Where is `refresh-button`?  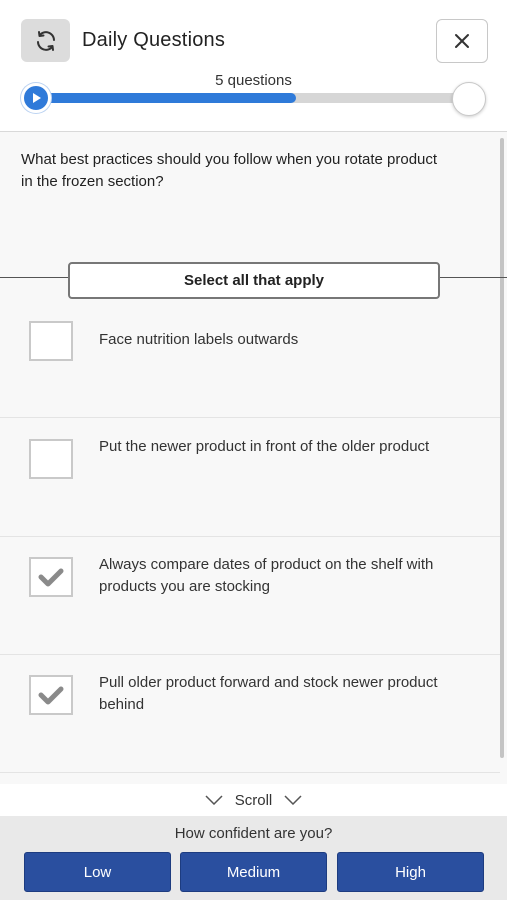
refresh-button is located at coordinates (45, 40).